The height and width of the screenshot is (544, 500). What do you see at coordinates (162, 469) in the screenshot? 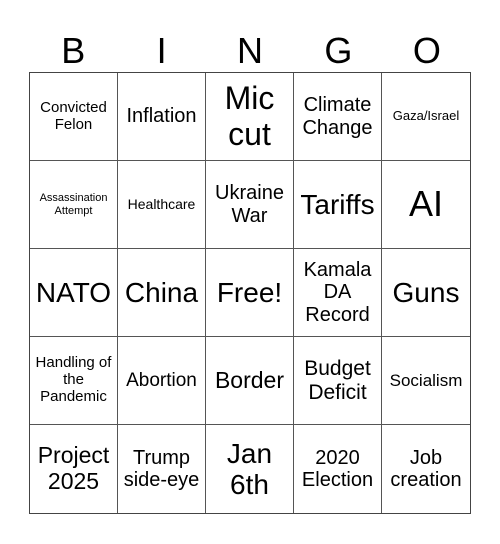
I see `bingo-cell: Trump side-eye` at bounding box center [162, 469].